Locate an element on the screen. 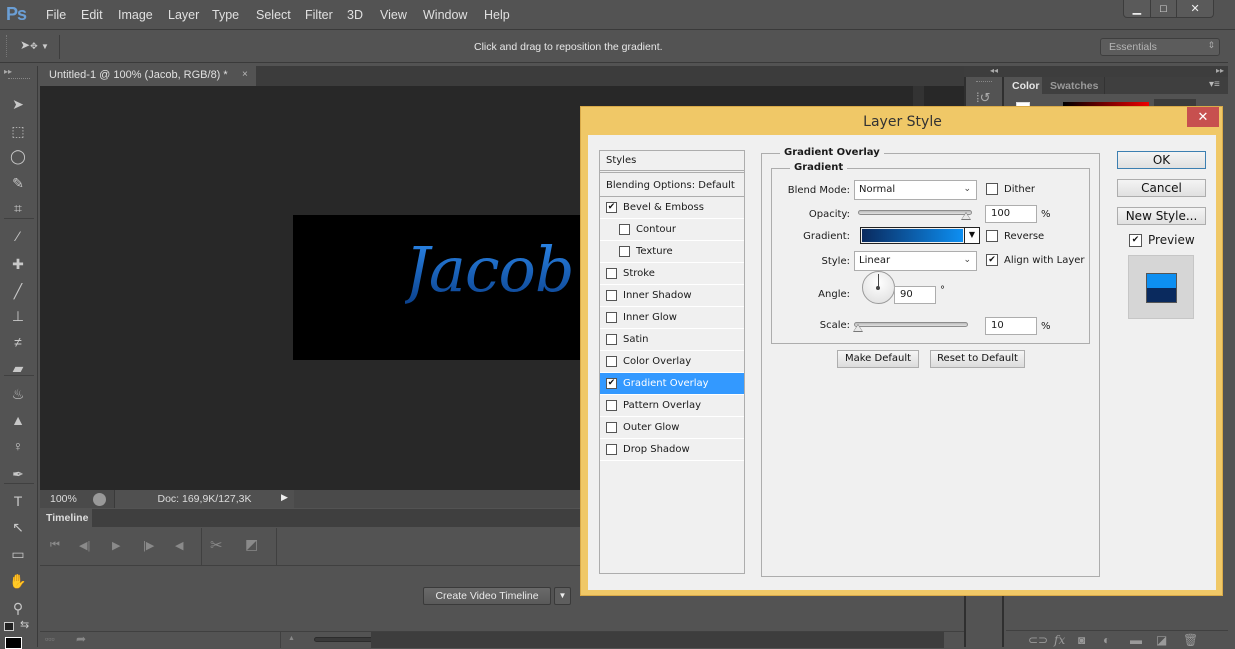  gradient-preview is located at coordinates (912, 235).